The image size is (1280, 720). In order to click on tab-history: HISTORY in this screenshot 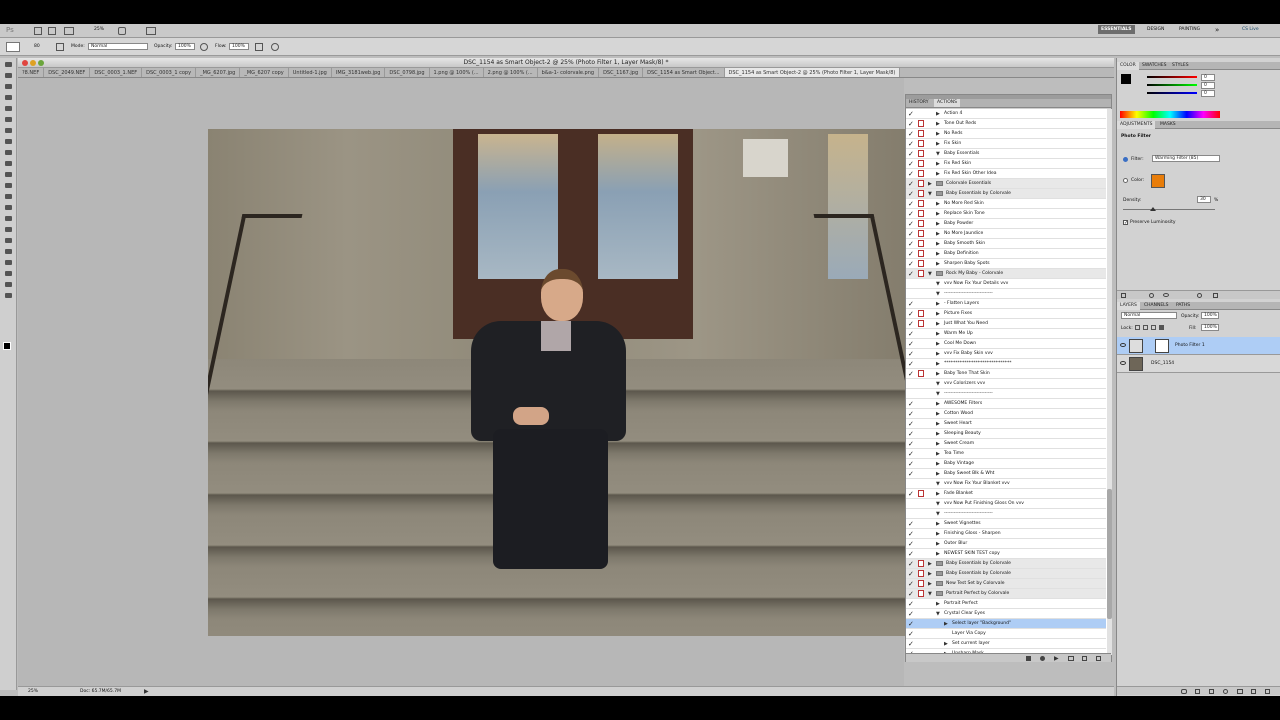, I will do `click(918, 103)`.